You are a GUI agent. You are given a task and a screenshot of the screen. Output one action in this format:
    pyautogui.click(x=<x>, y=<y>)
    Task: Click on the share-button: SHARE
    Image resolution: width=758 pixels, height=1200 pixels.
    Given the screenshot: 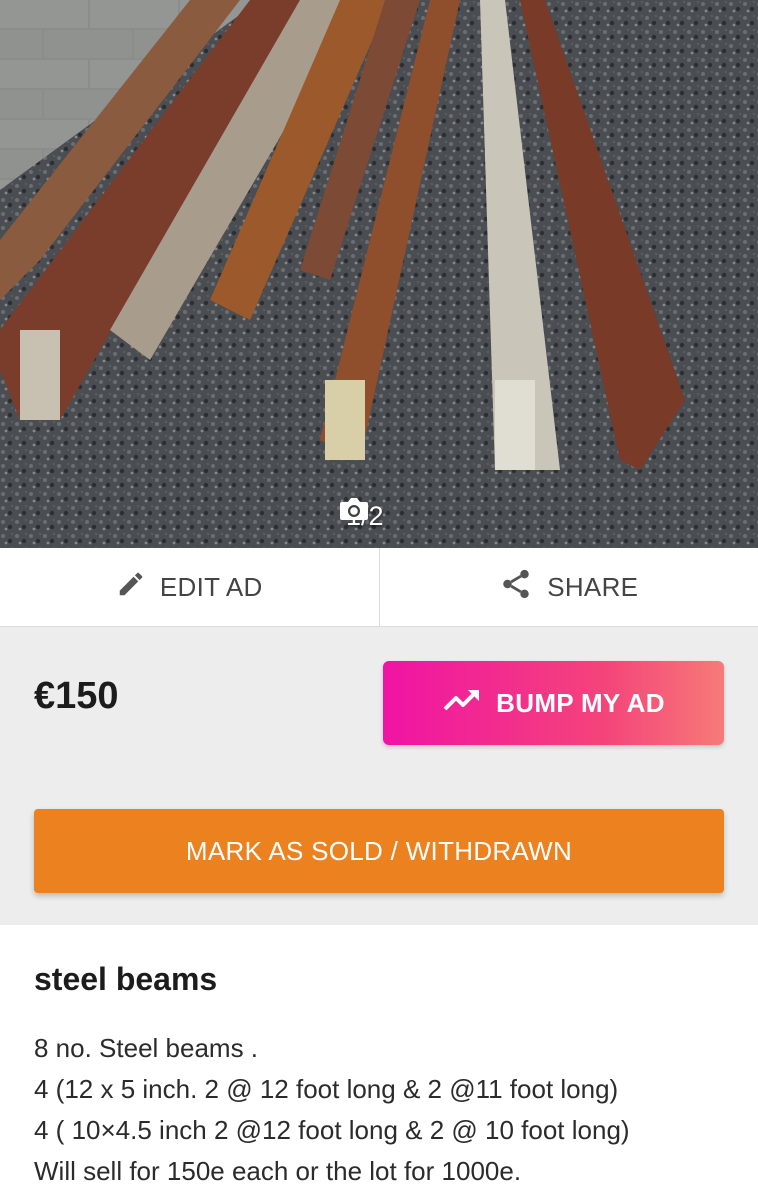 What is the action you would take?
    pyautogui.click(x=568, y=587)
    